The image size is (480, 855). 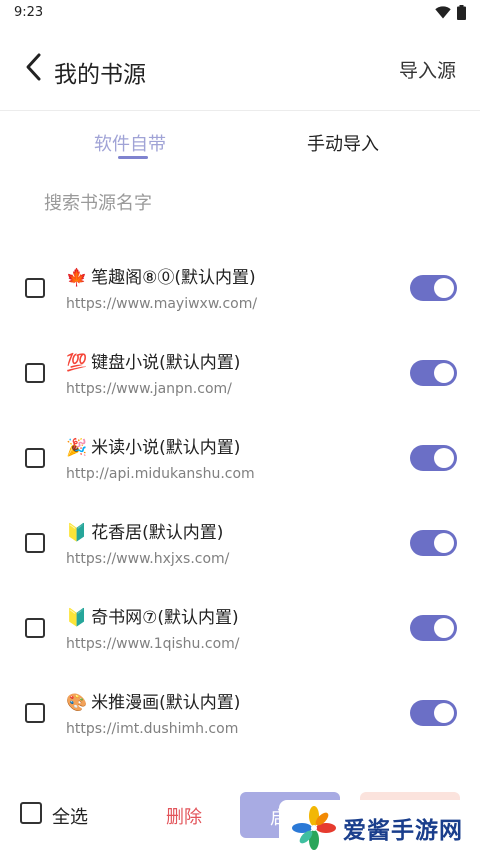 I want to click on delete-button: 删除, so click(x=184, y=816).